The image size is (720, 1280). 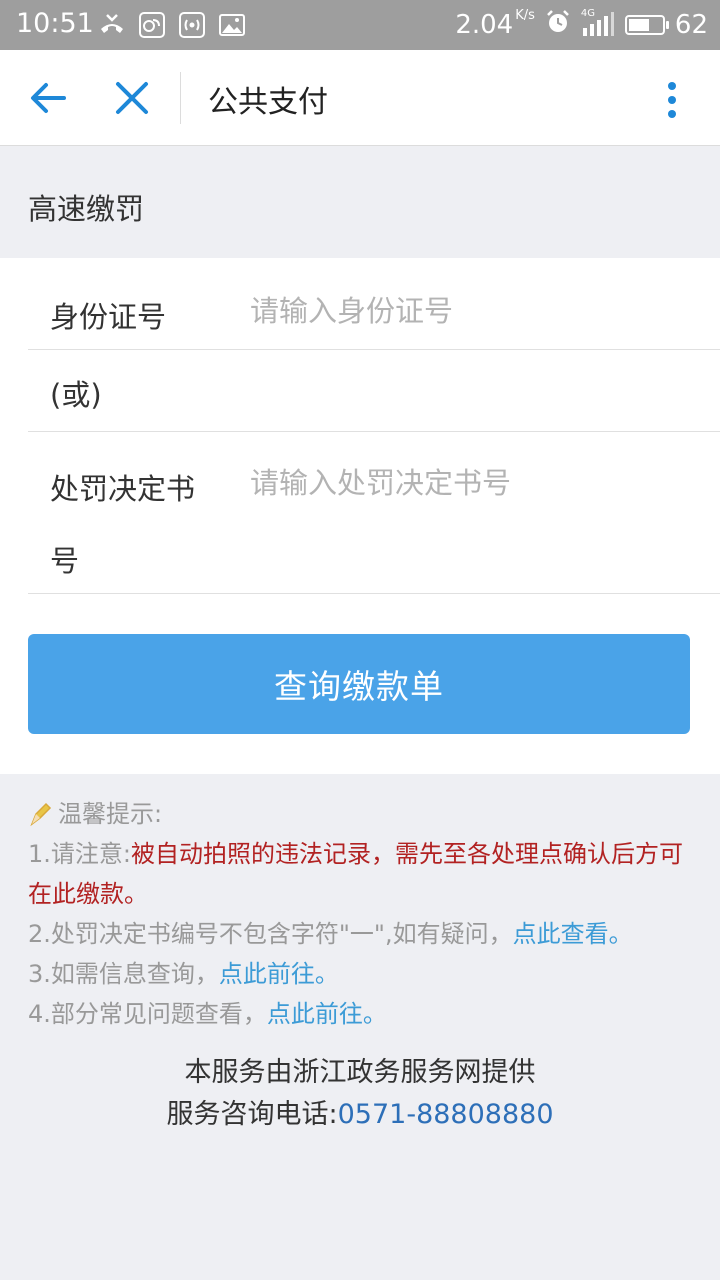 What do you see at coordinates (48, 98) in the screenshot?
I see `back-arrow-icon` at bounding box center [48, 98].